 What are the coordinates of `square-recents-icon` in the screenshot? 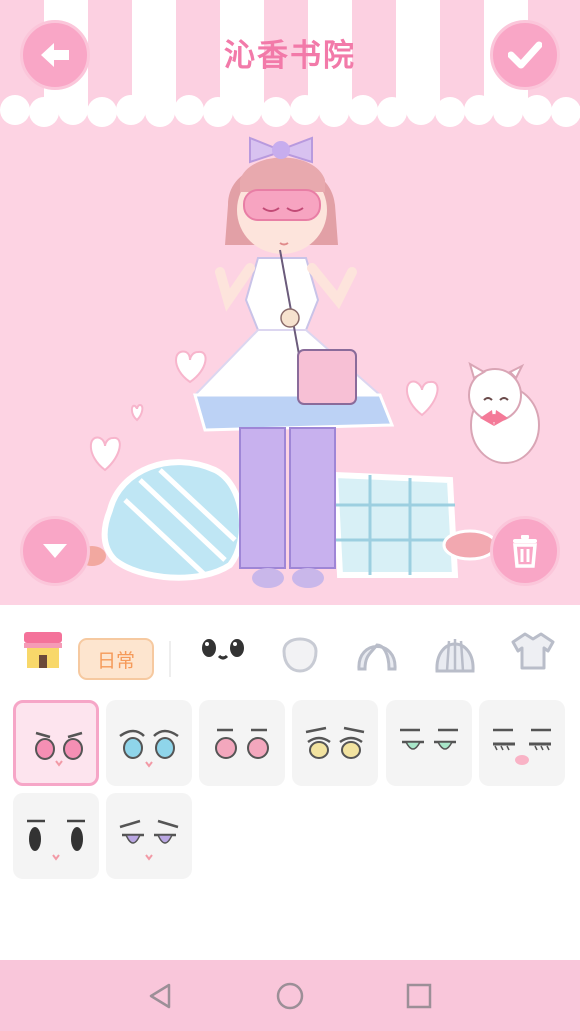 It's located at (419, 996).